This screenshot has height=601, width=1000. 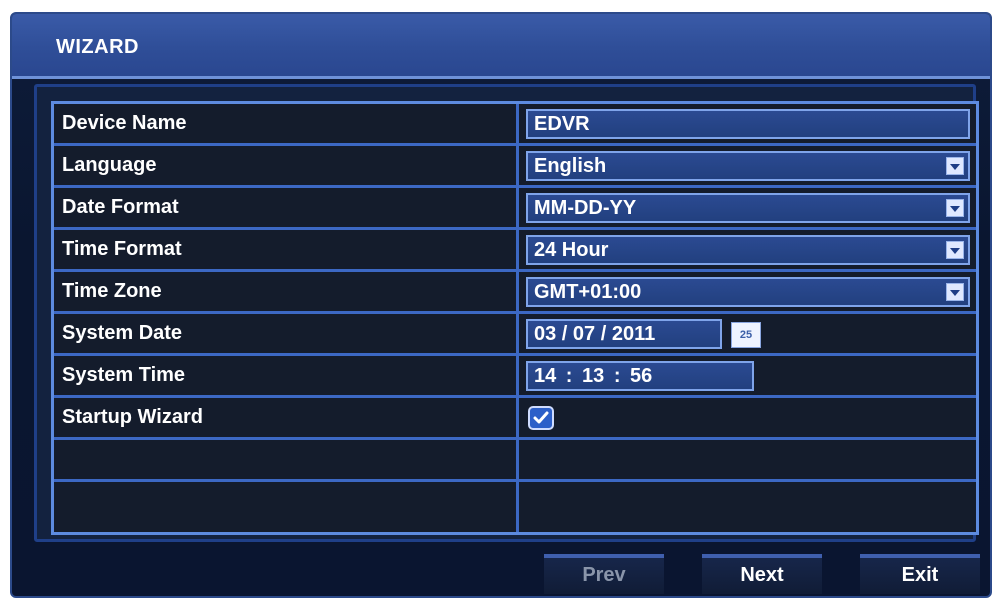 What do you see at coordinates (748, 208) in the screenshot?
I see `date-format-select: MM-DD-YY` at bounding box center [748, 208].